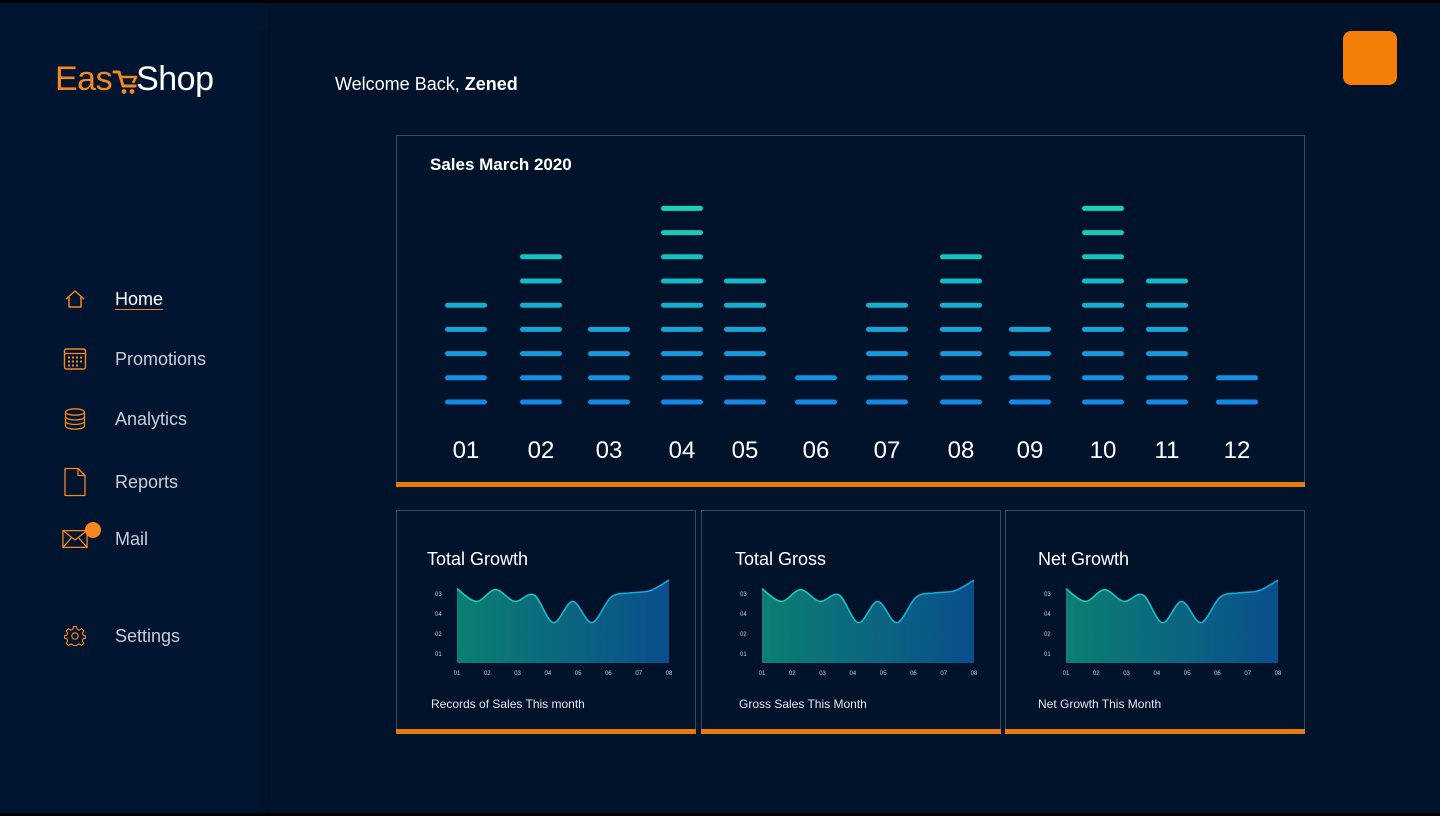  Describe the element at coordinates (487, 674) in the screenshot. I see `x-tick-label: 02` at that location.